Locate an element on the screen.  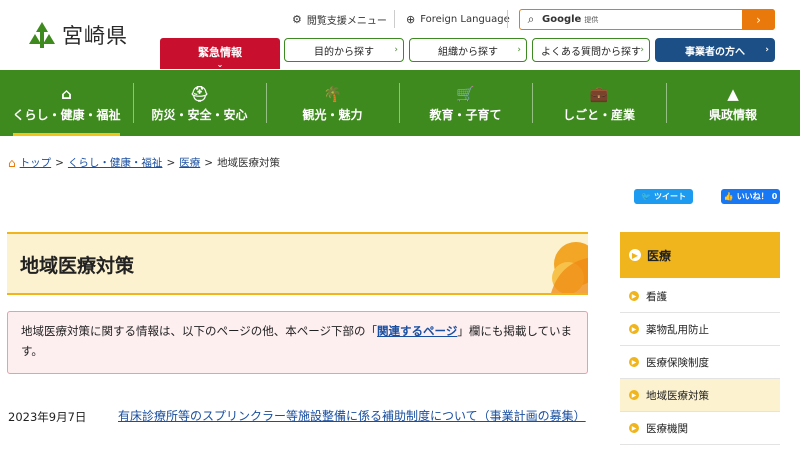
business-button: 事業者の方へ › is located at coordinates (715, 50).